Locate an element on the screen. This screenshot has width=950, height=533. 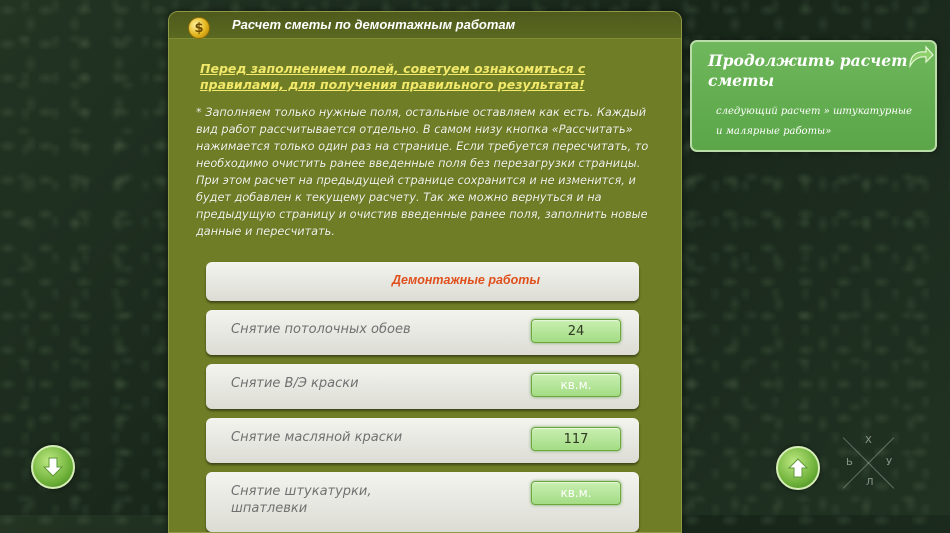
arrow-up-icon is located at coordinates (798, 468).